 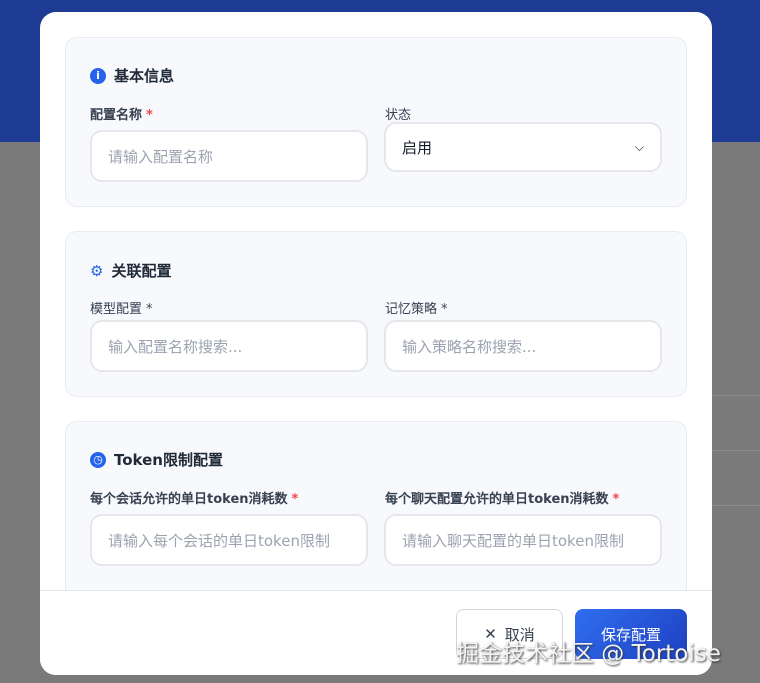 What do you see at coordinates (141, 271) in the screenshot?
I see `section-title-text: 关联配置` at bounding box center [141, 271].